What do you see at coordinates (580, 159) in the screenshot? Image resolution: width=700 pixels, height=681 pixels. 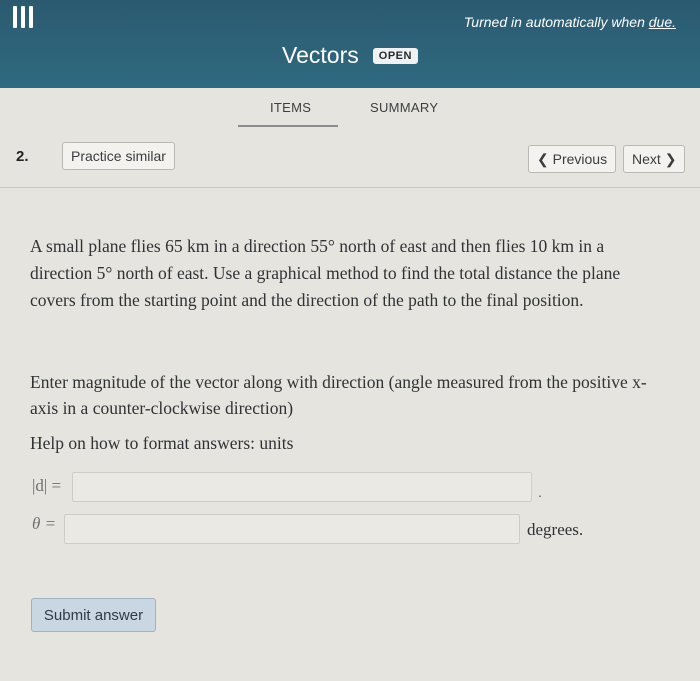 I see `previous-label: Previous` at bounding box center [580, 159].